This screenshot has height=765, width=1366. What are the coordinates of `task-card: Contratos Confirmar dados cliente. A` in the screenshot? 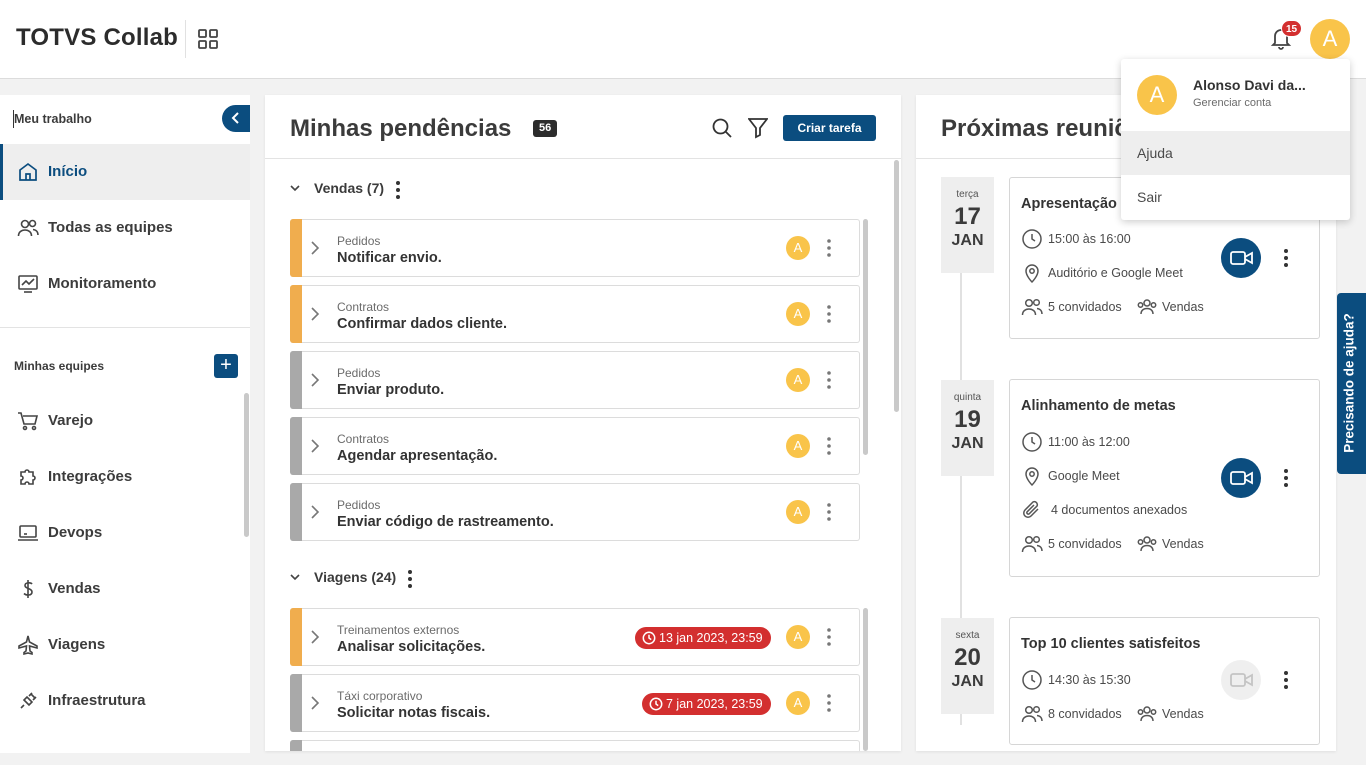 It's located at (575, 314).